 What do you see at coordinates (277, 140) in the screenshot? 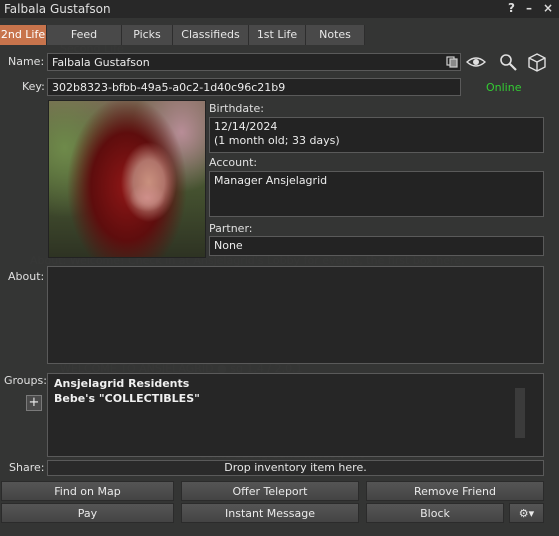
I see `birthdate-age: (1 month old; 33 days)` at bounding box center [277, 140].